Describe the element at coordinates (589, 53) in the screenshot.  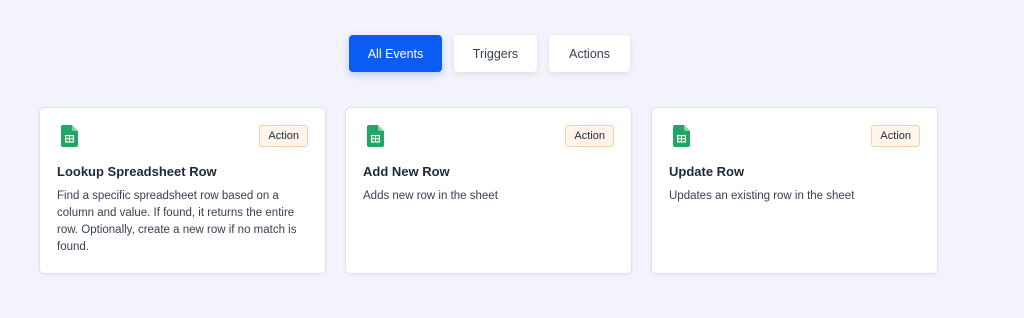
I see `tab-actions: Actions` at that location.